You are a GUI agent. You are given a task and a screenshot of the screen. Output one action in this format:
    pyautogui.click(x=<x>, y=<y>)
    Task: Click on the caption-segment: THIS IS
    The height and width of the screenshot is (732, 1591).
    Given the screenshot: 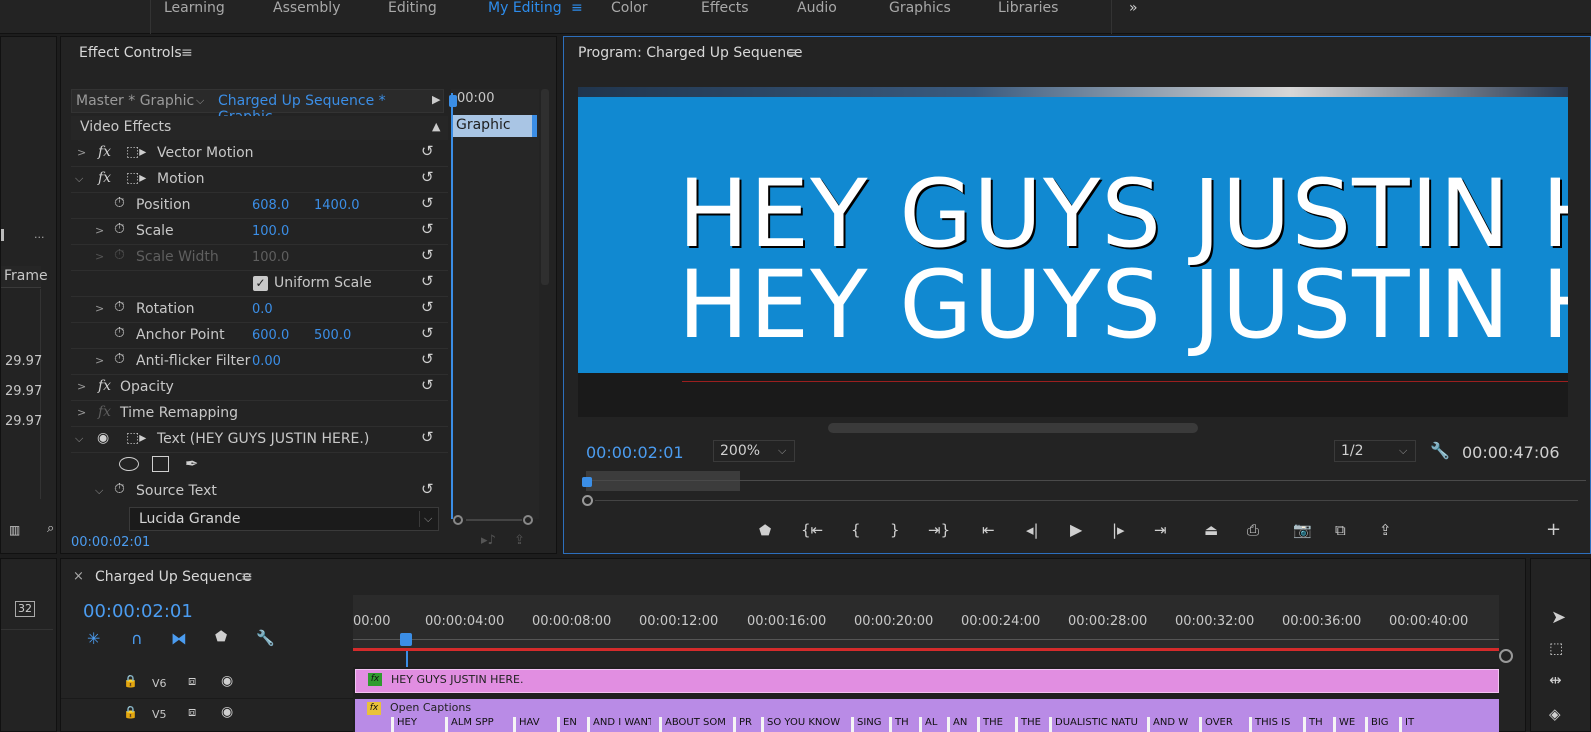 What is the action you would take?
    pyautogui.click(x=1272, y=724)
    